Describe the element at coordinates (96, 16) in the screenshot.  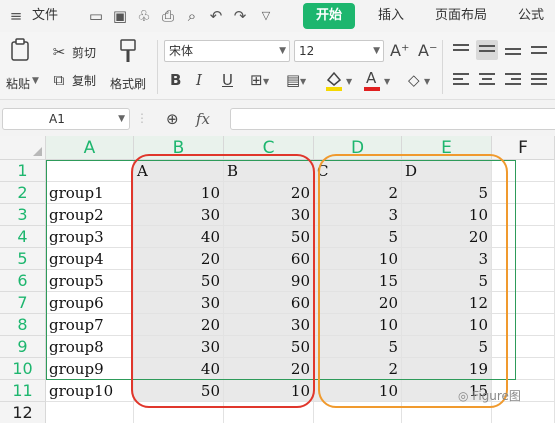
I see `open-folder-icon: ▭` at that location.